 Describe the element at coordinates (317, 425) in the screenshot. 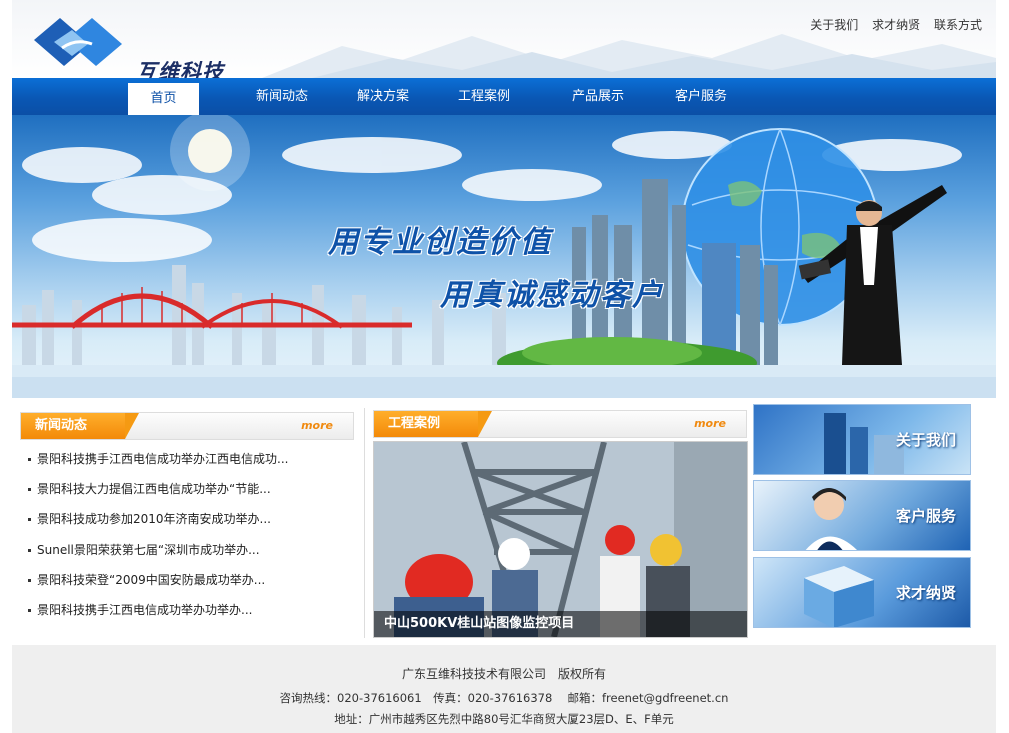

I see `news-more-link: more` at that location.